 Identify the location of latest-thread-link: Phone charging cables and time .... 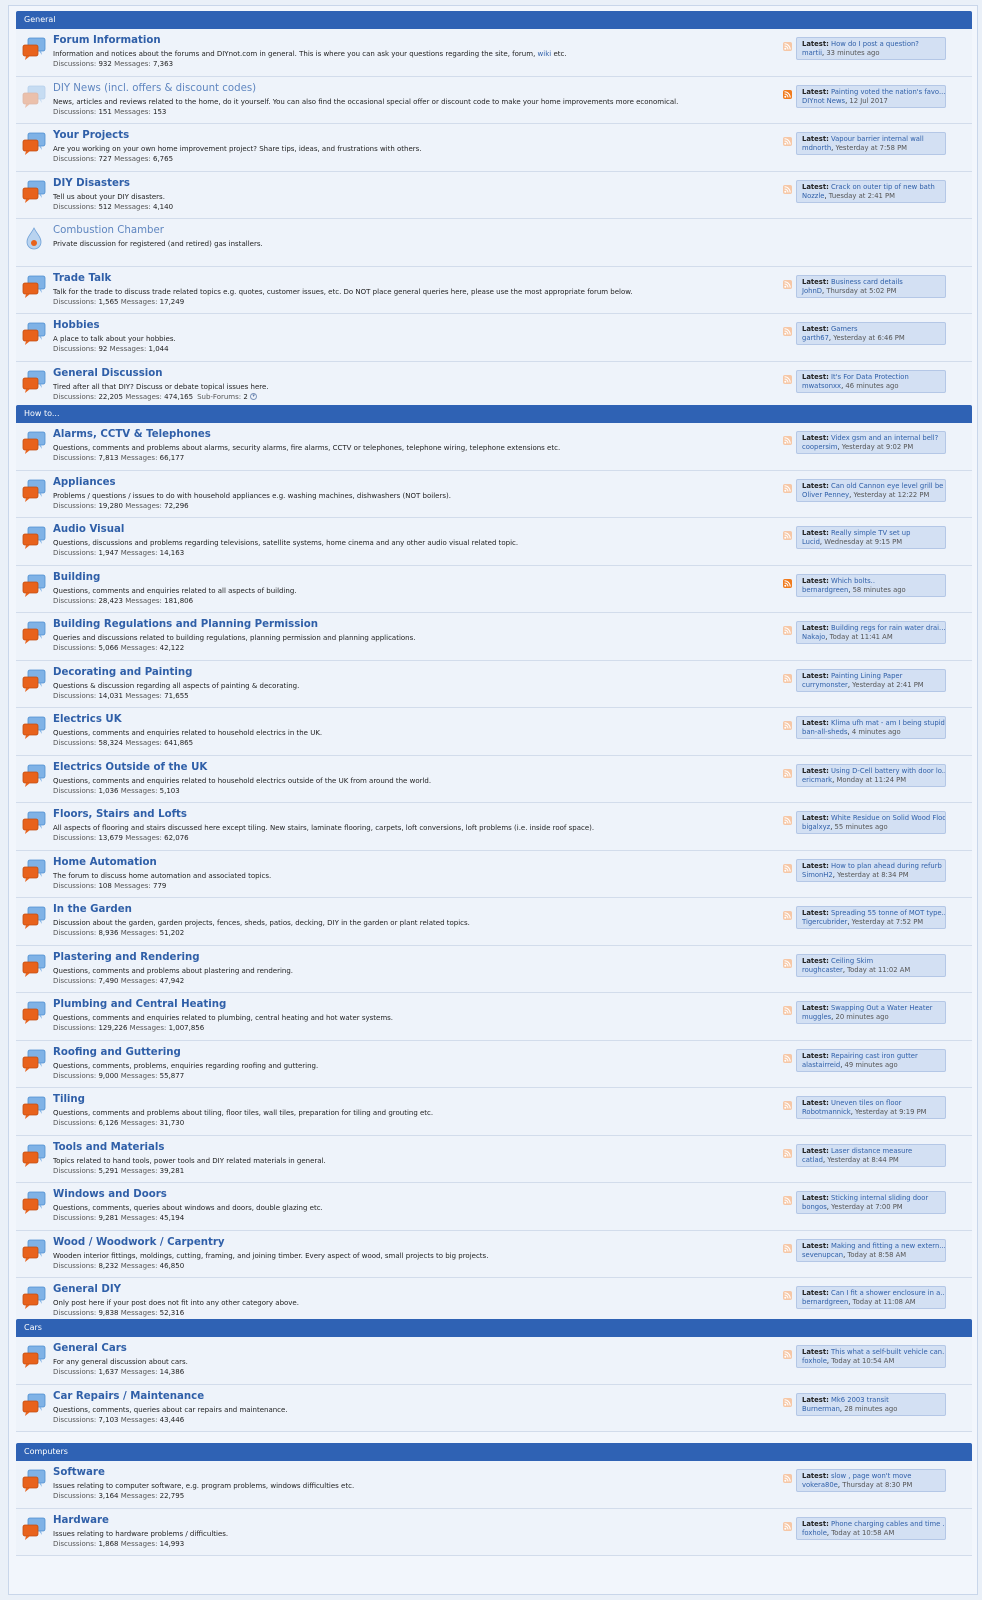
(888, 1524).